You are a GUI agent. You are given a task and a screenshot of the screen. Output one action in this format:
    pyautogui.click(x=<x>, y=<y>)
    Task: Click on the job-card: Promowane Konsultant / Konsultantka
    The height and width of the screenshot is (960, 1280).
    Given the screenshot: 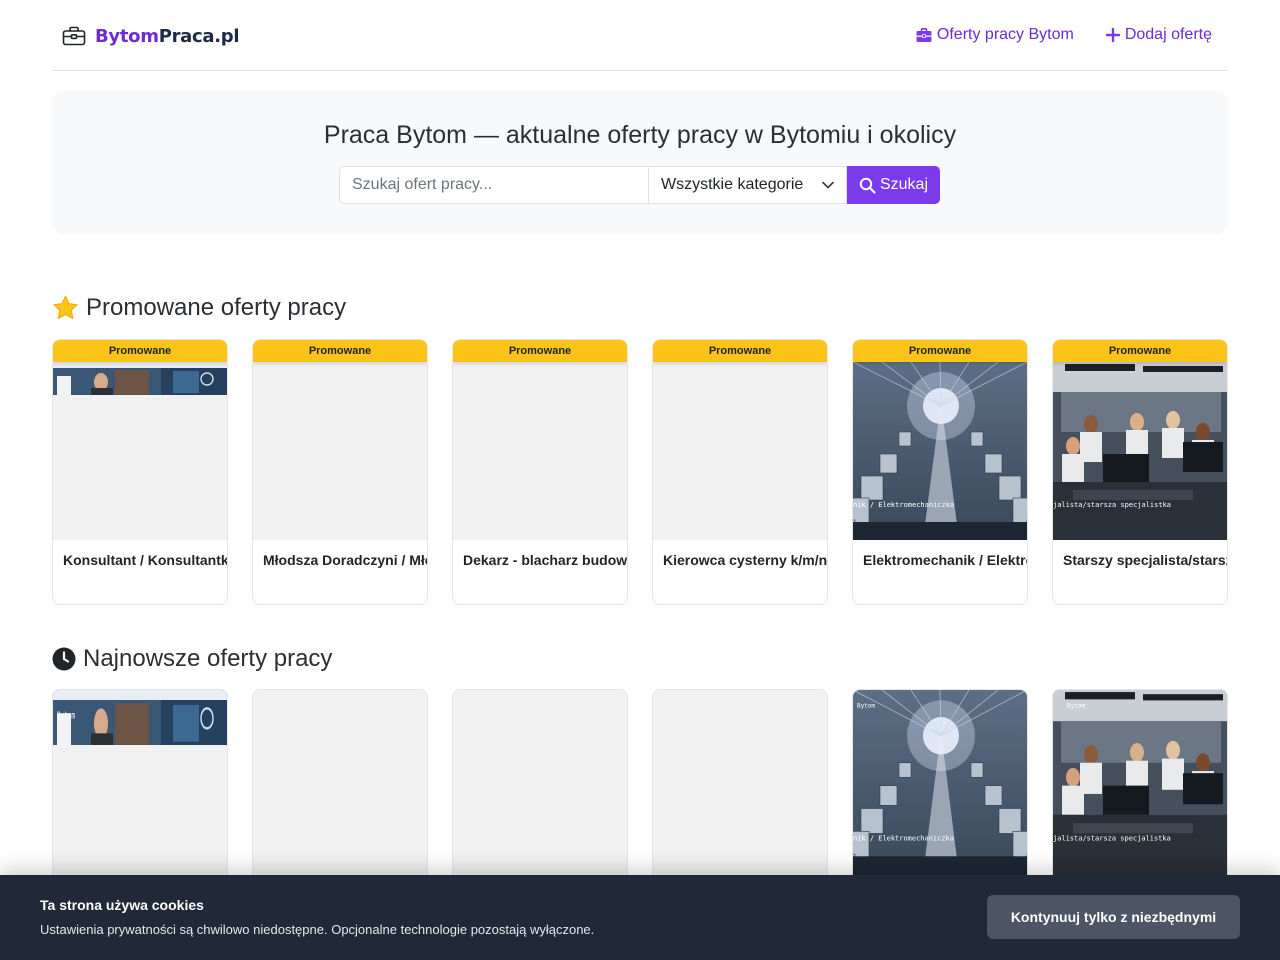 What is the action you would take?
    pyautogui.click(x=140, y=472)
    